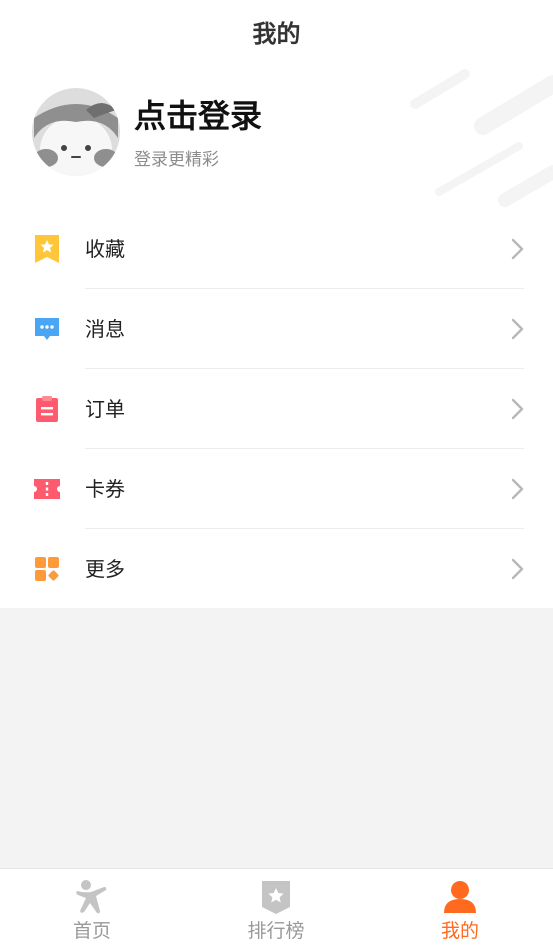  I want to click on user-icon, so click(460, 897).